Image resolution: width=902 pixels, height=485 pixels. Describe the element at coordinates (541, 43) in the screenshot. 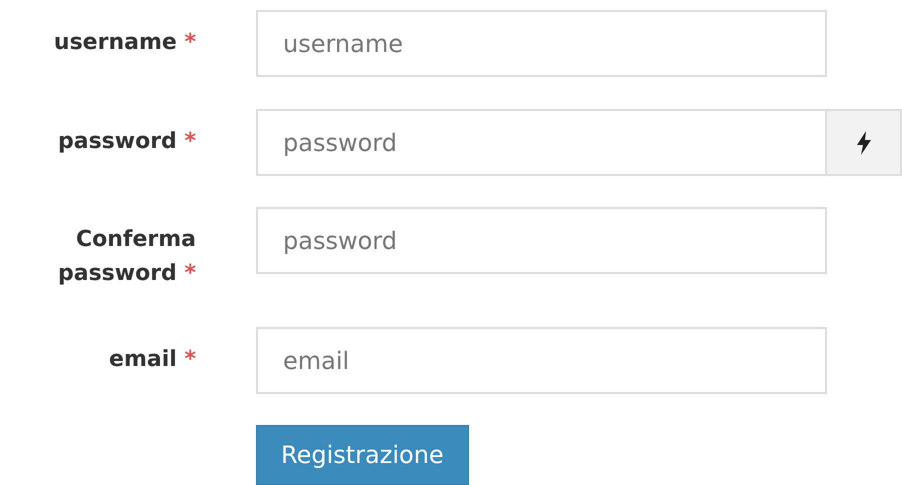

I see `input-field: username` at that location.